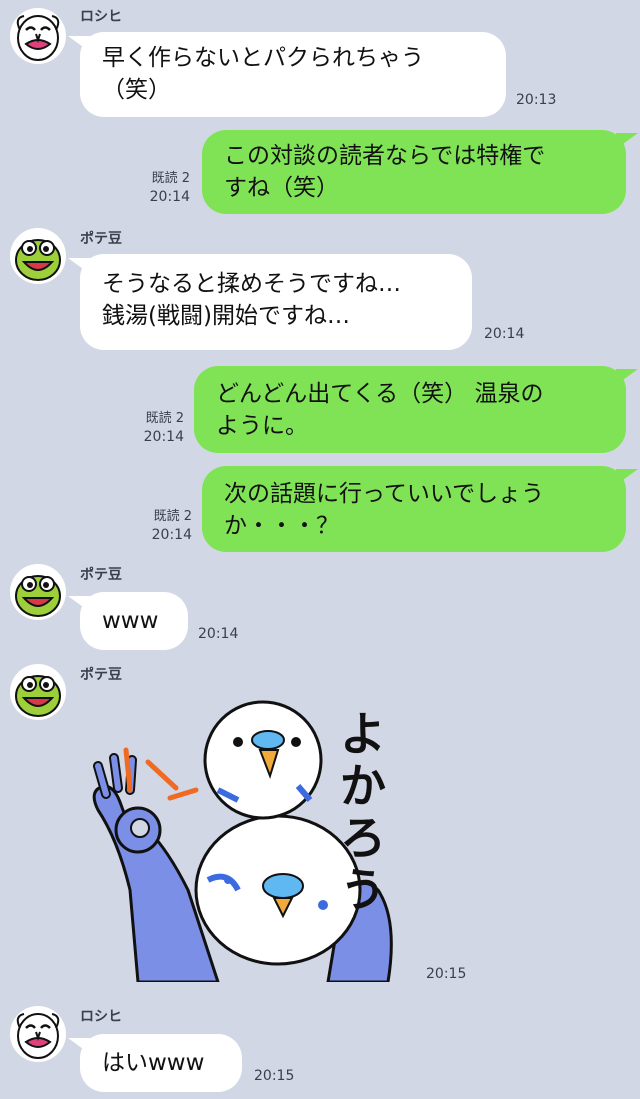 The image size is (640, 1099). Describe the element at coordinates (384, 494) in the screenshot. I see `message-line: 次の話題に行っていいでしょう` at that location.